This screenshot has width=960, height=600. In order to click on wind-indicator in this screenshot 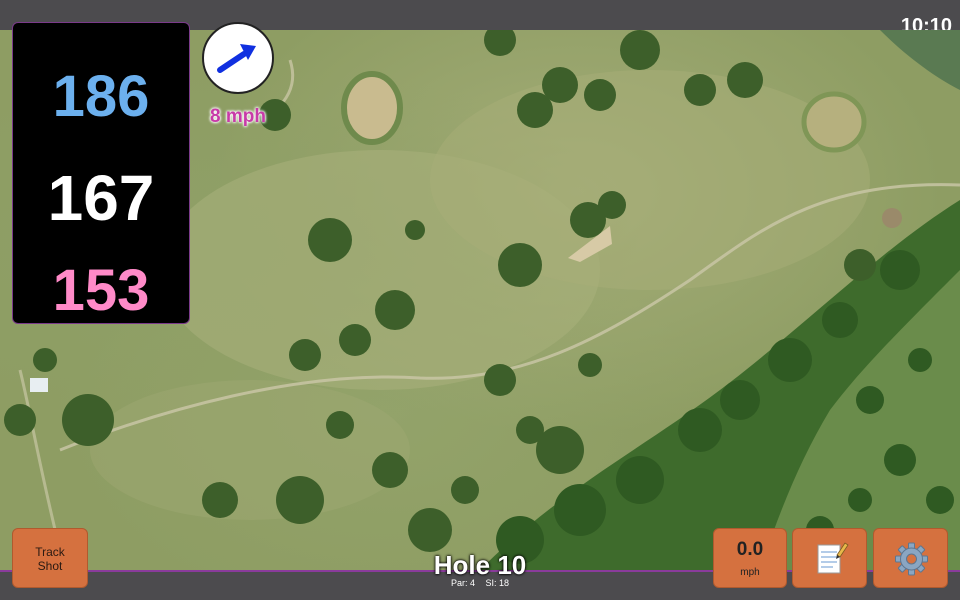, I will do `click(238, 58)`.